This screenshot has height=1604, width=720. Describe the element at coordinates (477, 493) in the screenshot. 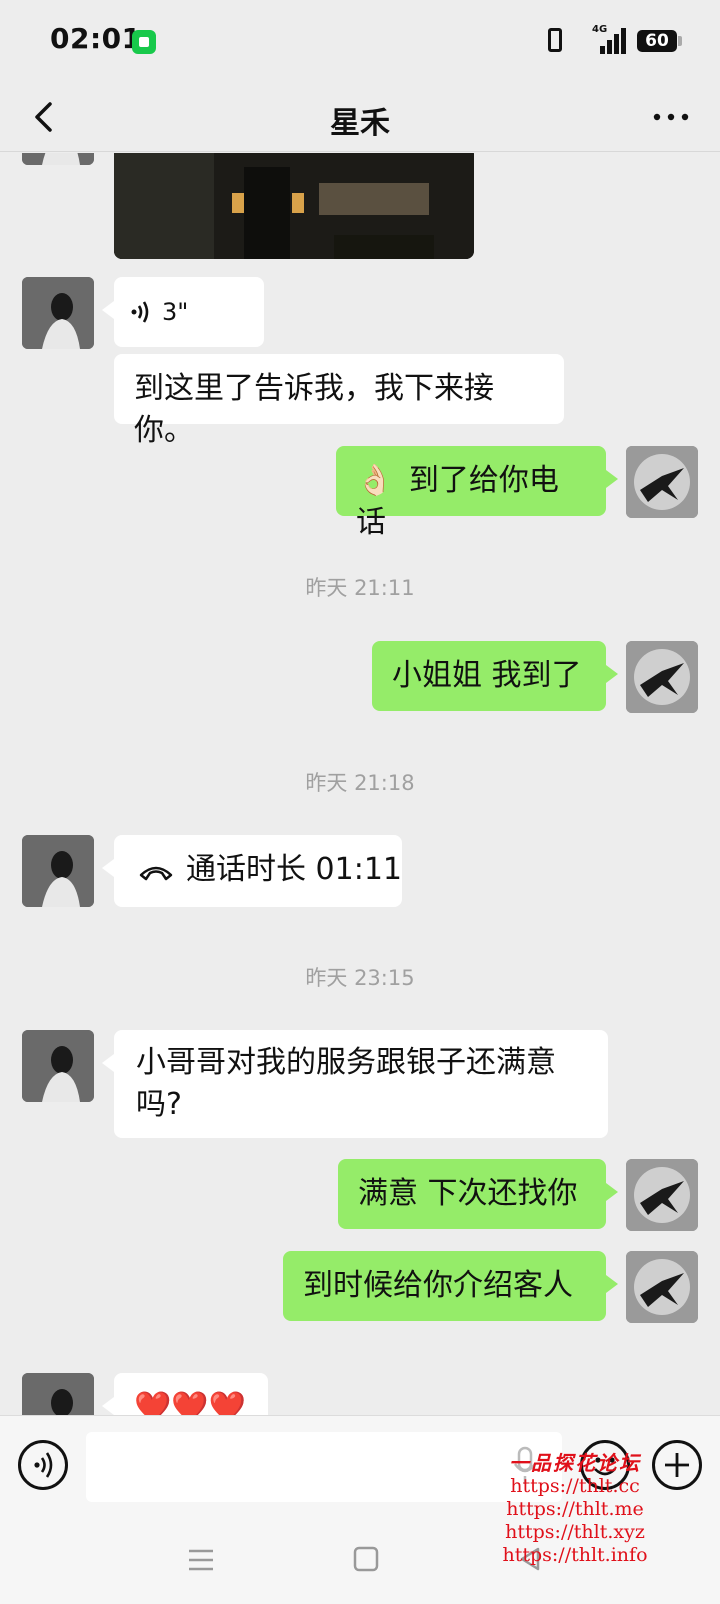

I see `message-bubble: 👌🏻 到了给你电话` at that location.